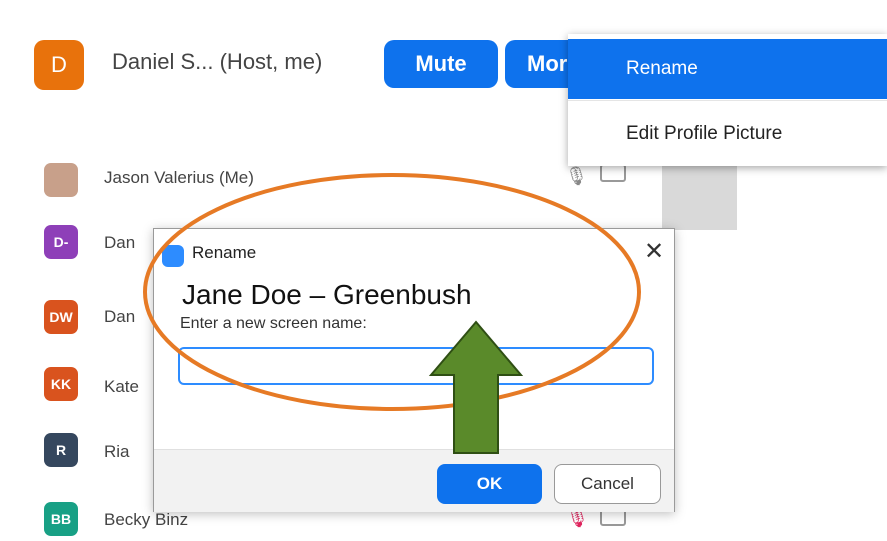 The height and width of the screenshot is (541, 887). What do you see at coordinates (121, 386) in the screenshot?
I see `participant-name: Kate` at bounding box center [121, 386].